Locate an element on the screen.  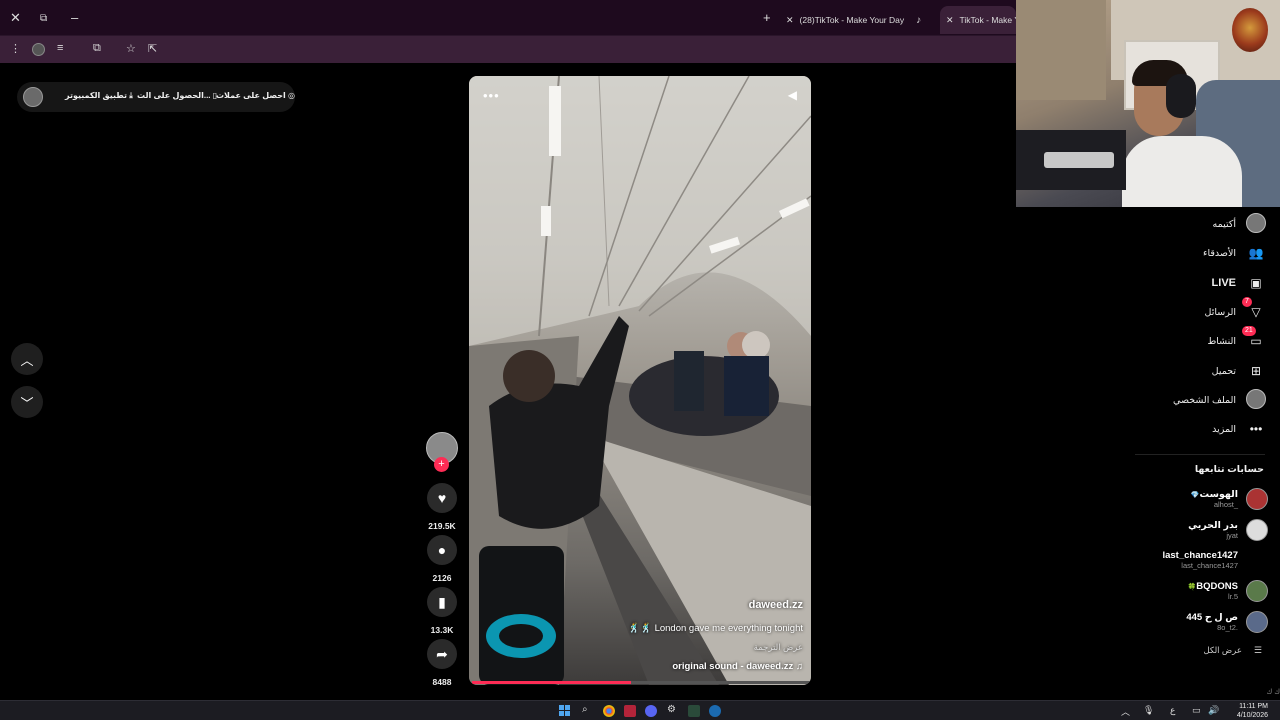
clock-time: 11:11 PM is located at coordinates (1253, 706).